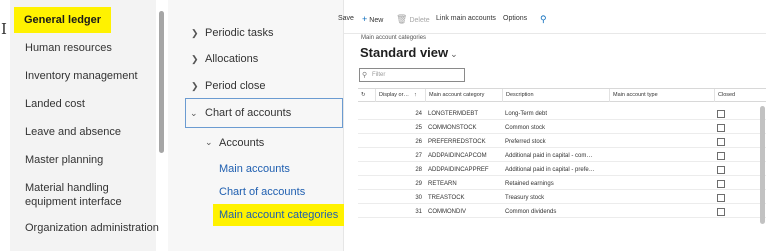 Image resolution: width=766 pixels, height=251 pixels. I want to click on cell-display-order: 28, so click(418, 170).